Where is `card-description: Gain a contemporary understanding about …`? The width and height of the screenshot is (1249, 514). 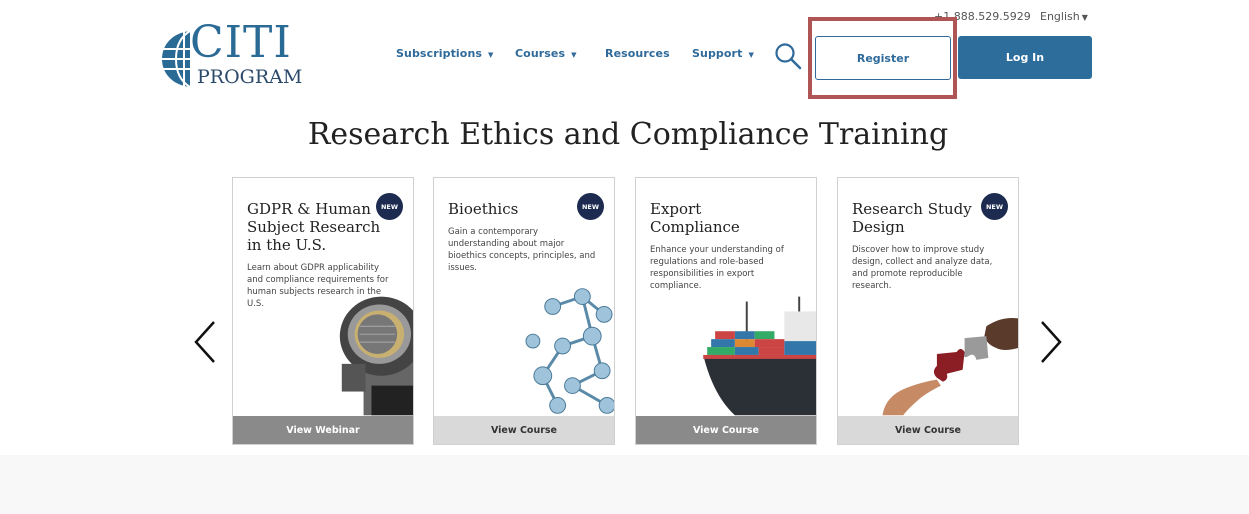 card-description: Gain a contemporary understanding about … is located at coordinates (522, 250).